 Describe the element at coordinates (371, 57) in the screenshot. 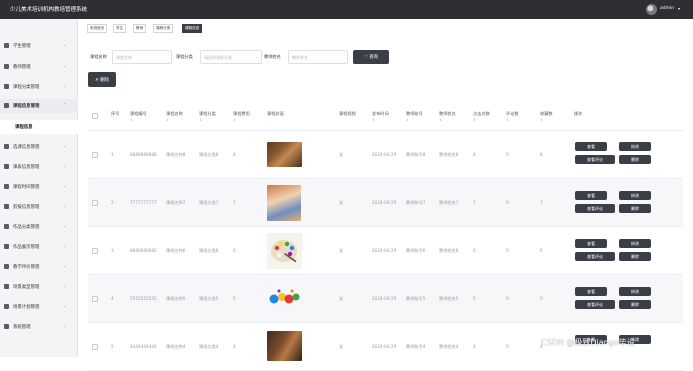

I see `search-button: ♡ 查询` at that location.